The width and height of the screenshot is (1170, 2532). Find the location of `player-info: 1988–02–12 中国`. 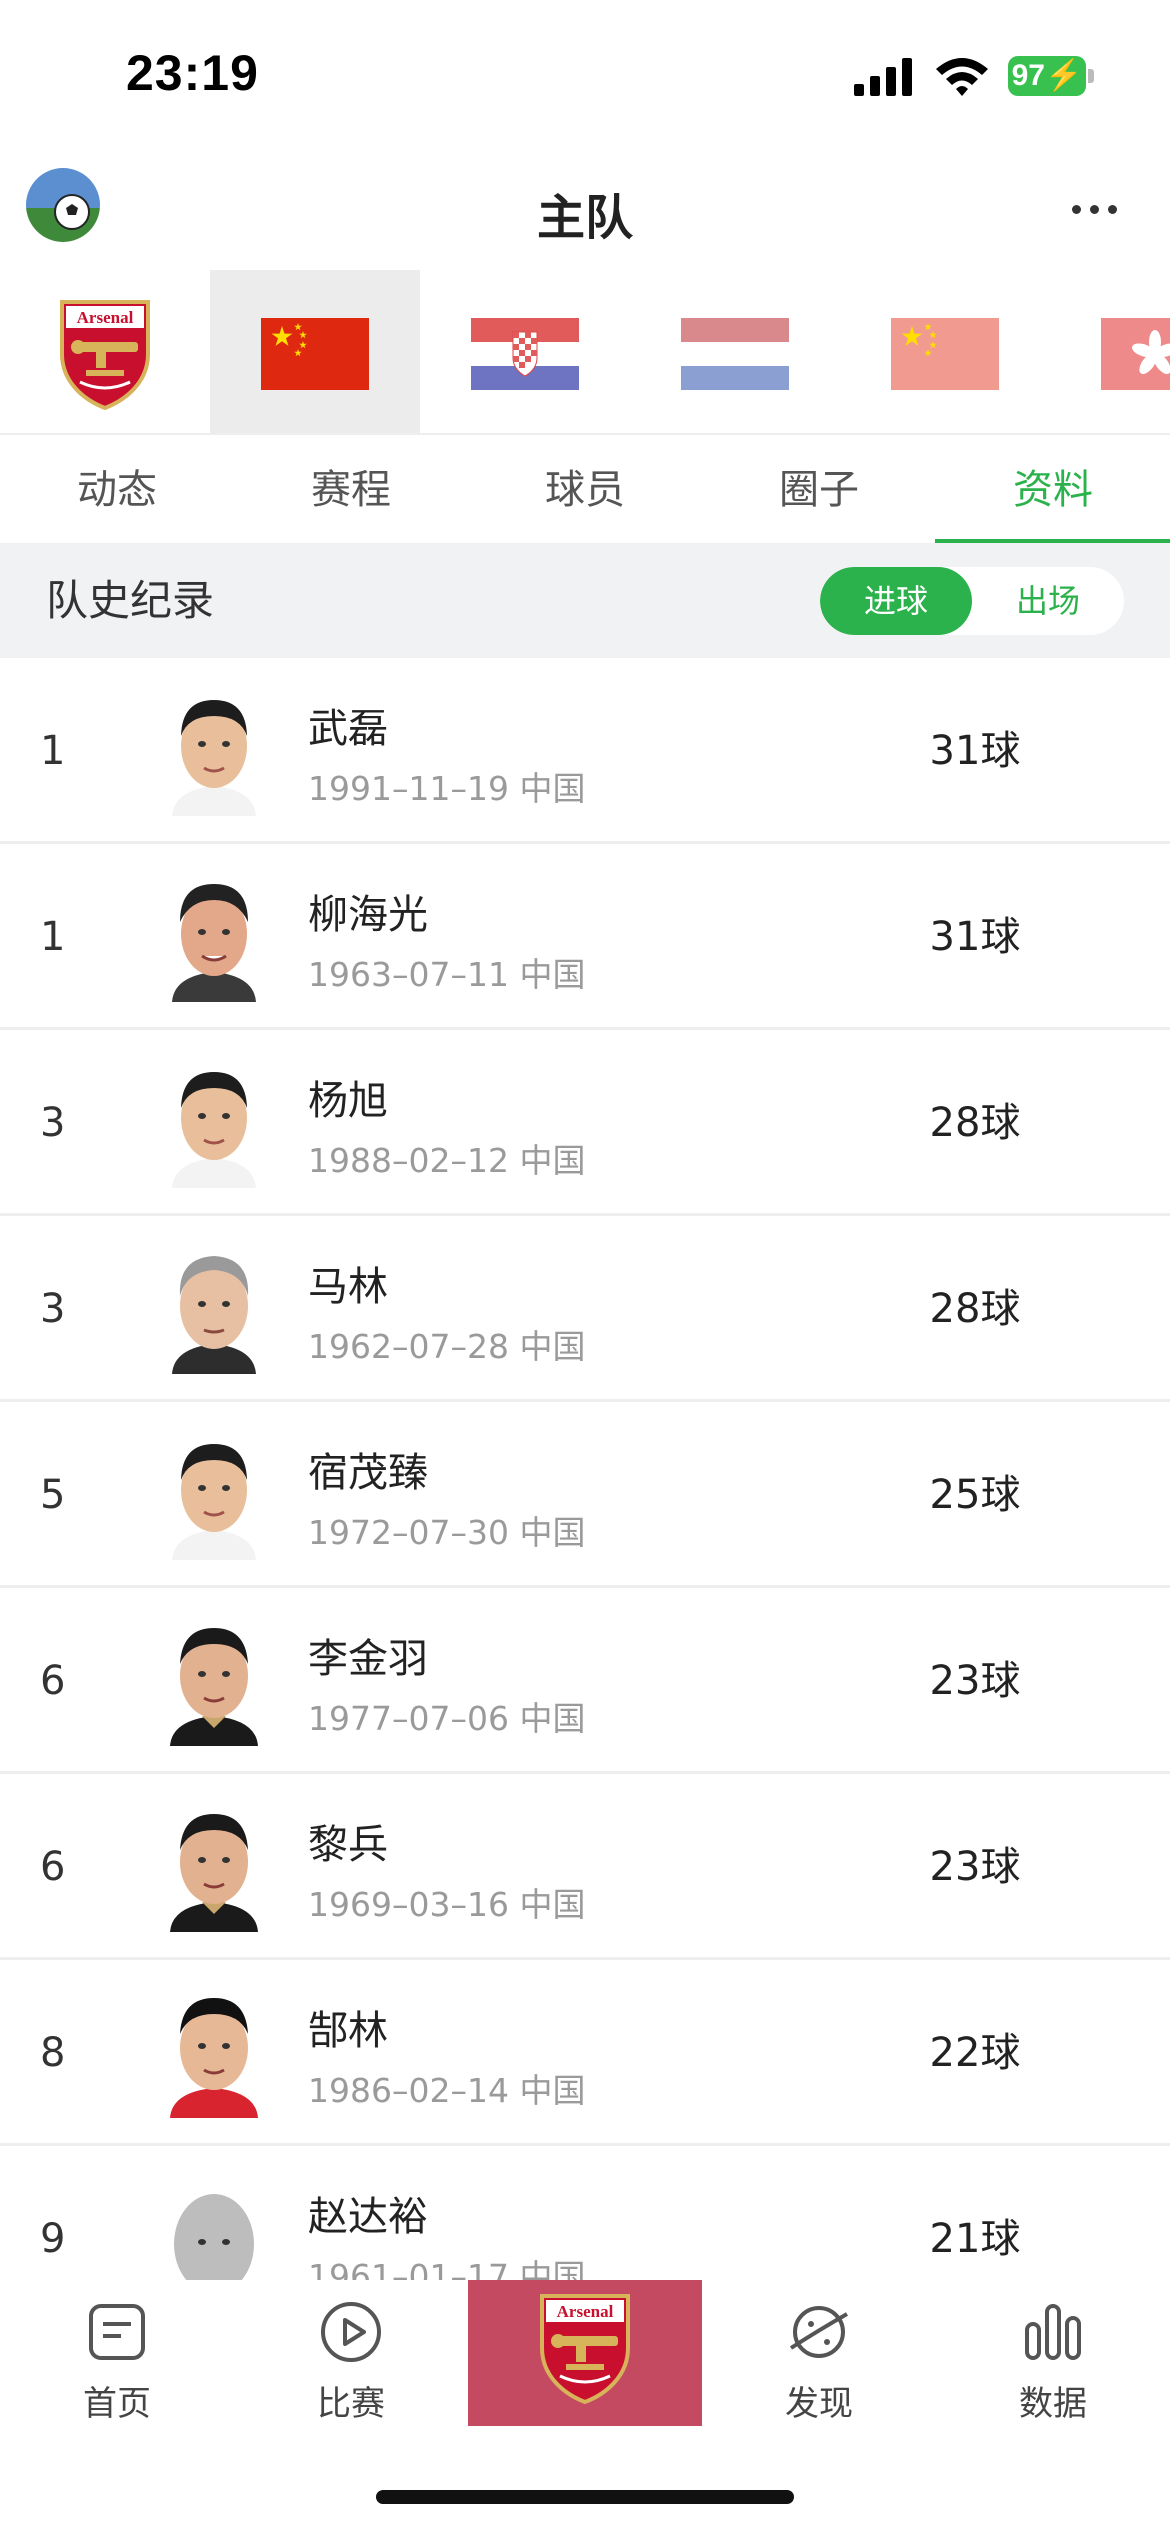

player-info: 1988–02–12 中国 is located at coordinates (447, 1160).